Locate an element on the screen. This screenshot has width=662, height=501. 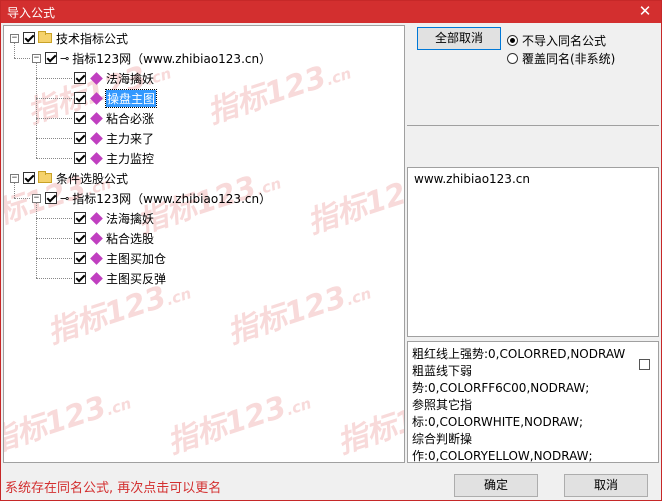
tree-folder-item: − 技术指标公式 is located at coordinates (69, 38).